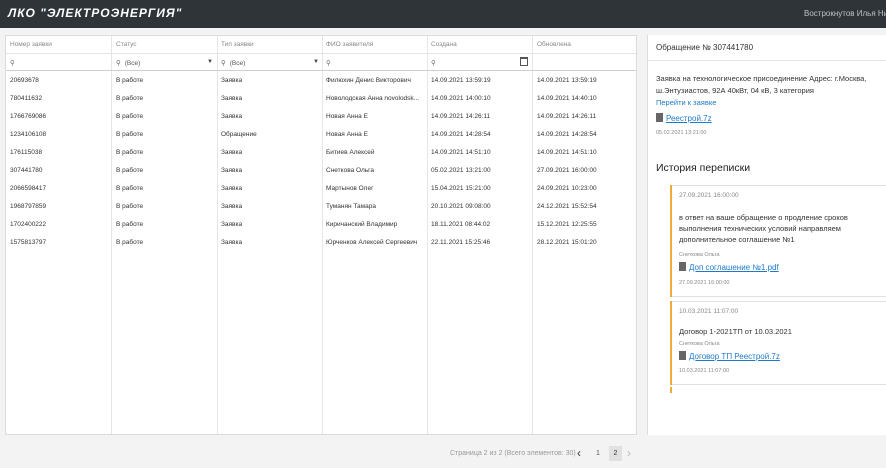  I want to click on column-header-type: Тип заявки, so click(237, 44).